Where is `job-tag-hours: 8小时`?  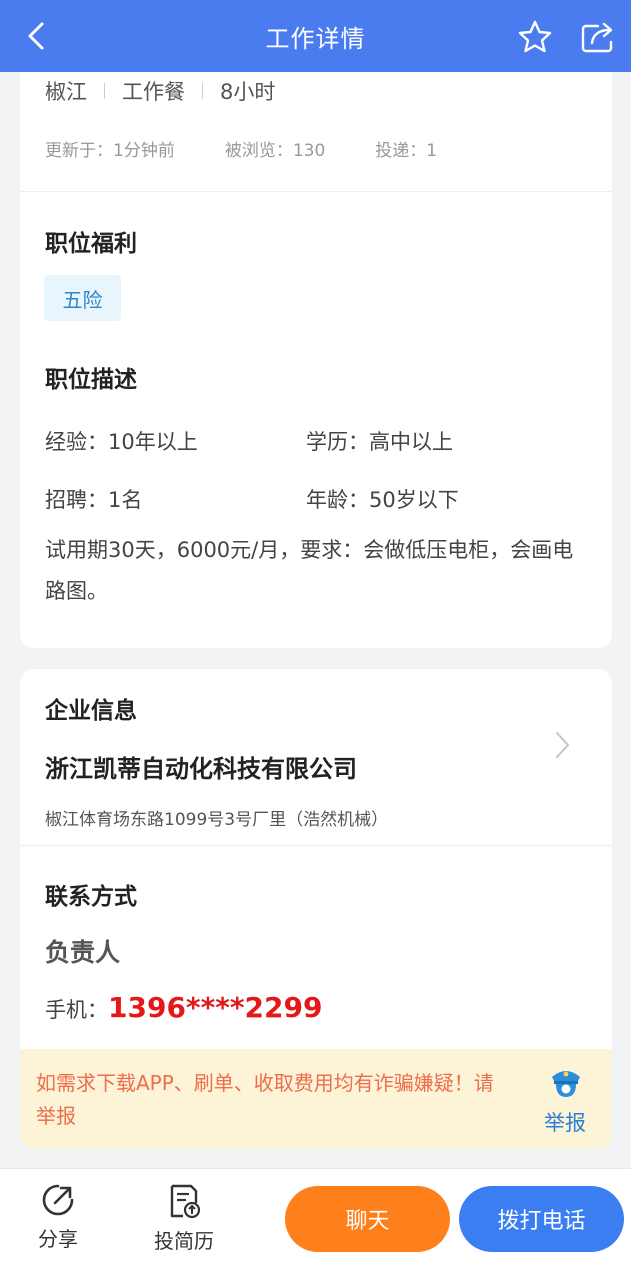 job-tag-hours: 8小时 is located at coordinates (248, 92).